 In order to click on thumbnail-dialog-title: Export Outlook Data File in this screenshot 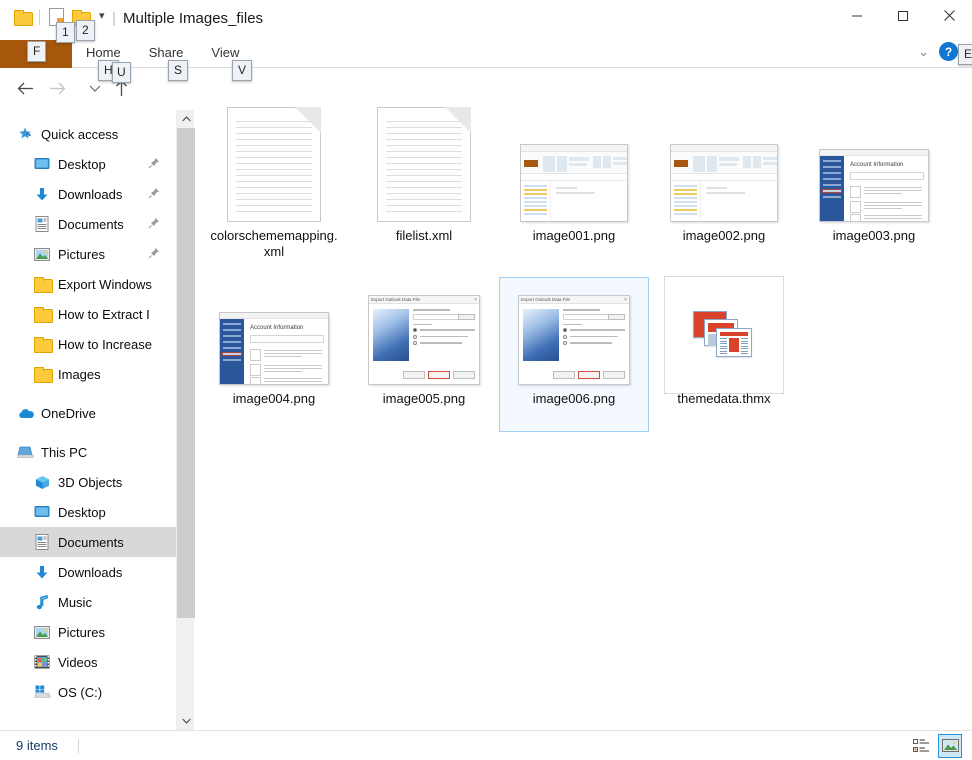, I will do `click(396, 299)`.